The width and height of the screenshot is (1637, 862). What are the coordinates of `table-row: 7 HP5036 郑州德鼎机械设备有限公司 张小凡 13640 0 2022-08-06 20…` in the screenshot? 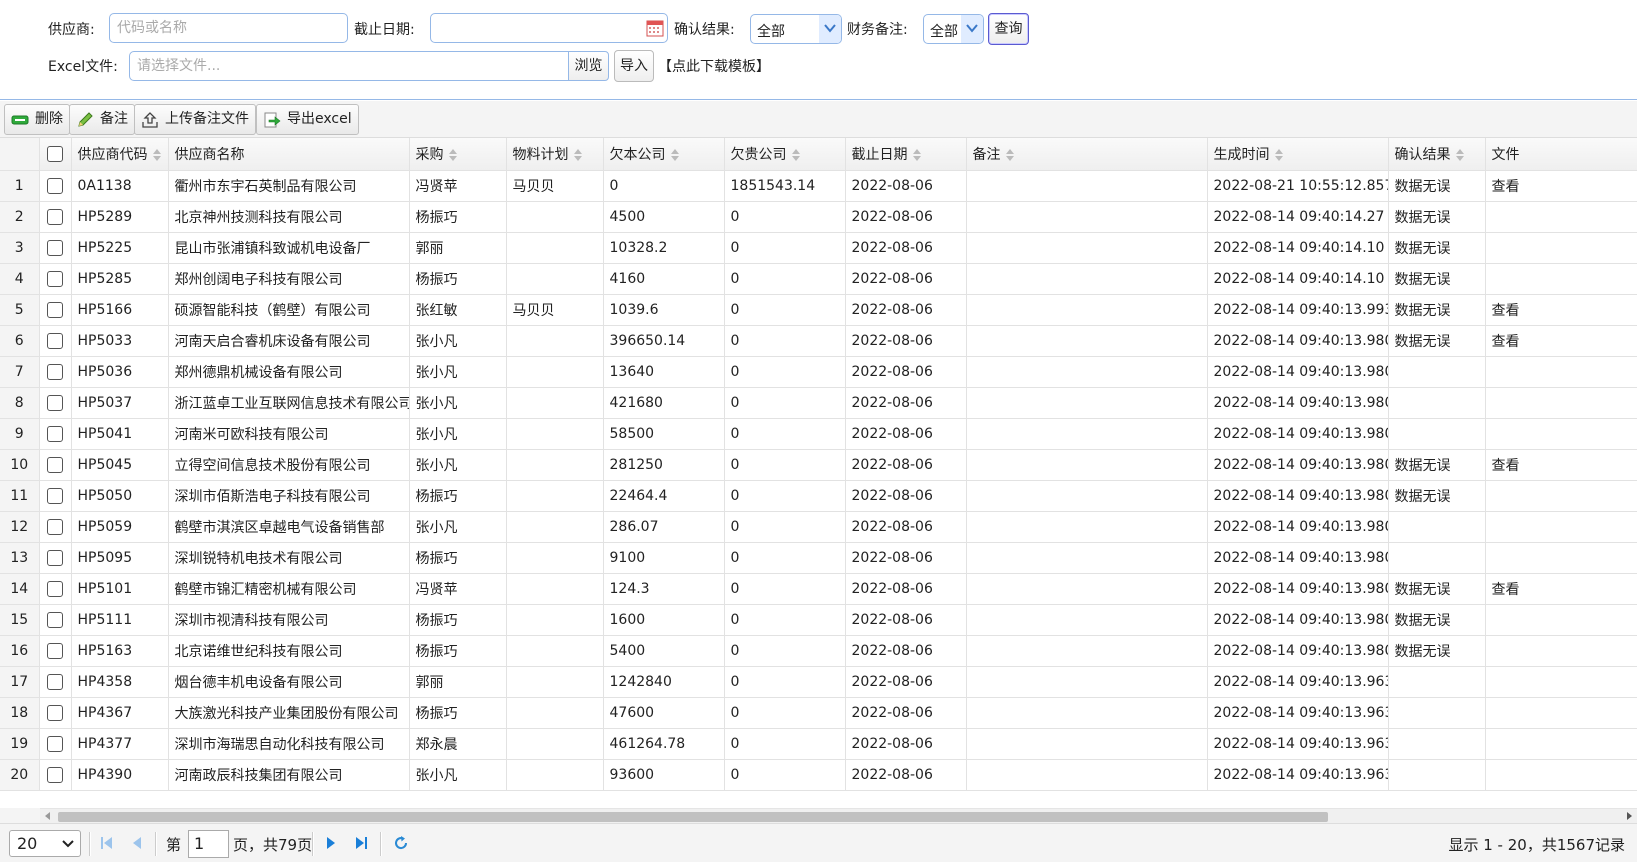 It's located at (818, 372).